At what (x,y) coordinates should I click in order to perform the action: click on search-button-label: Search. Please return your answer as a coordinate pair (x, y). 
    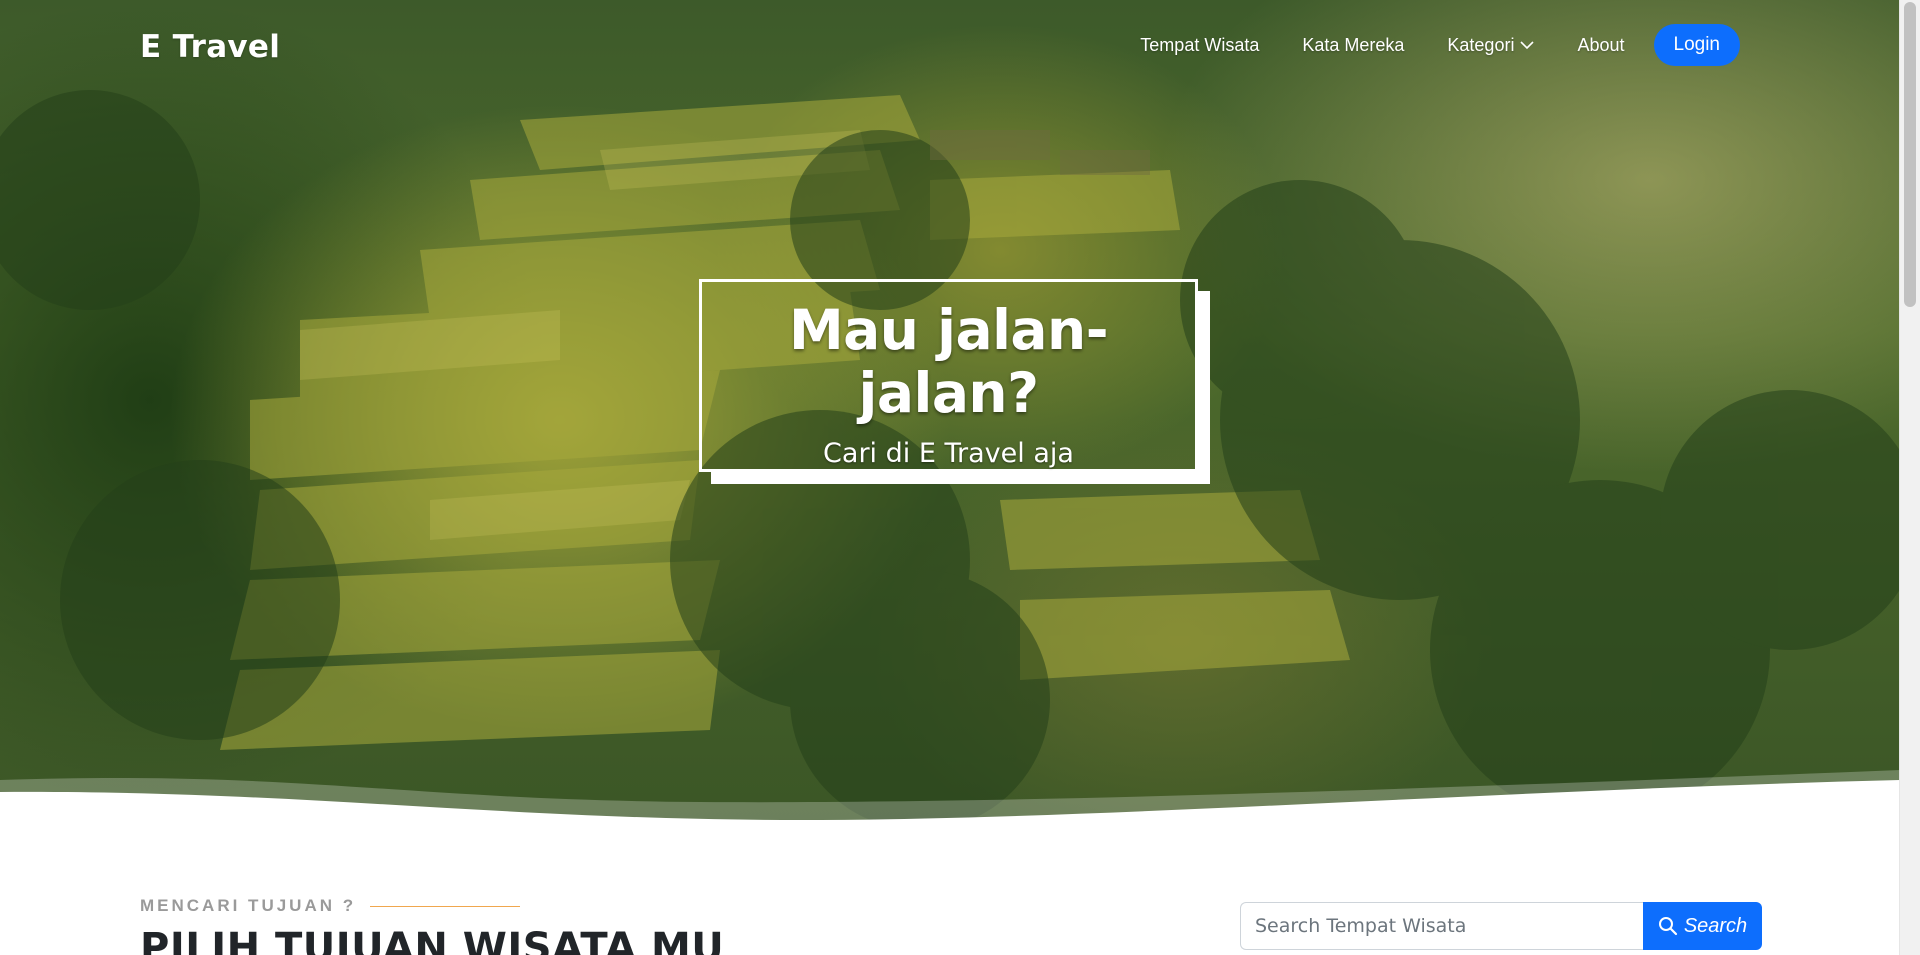
    Looking at the image, I should click on (1715, 925).